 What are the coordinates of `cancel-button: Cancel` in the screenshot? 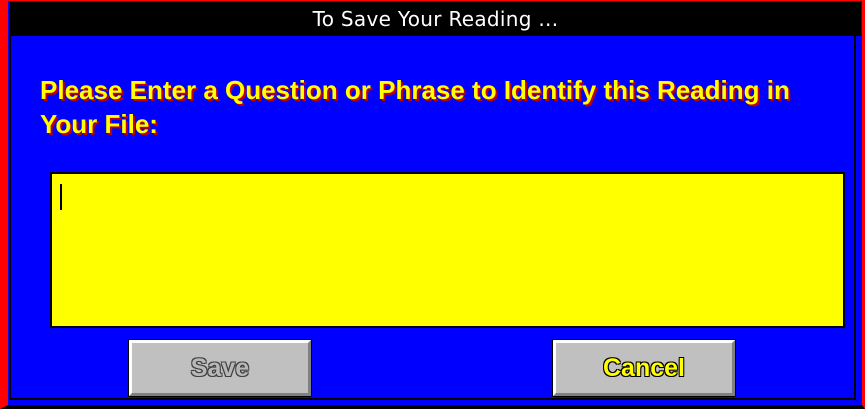 It's located at (644, 368).